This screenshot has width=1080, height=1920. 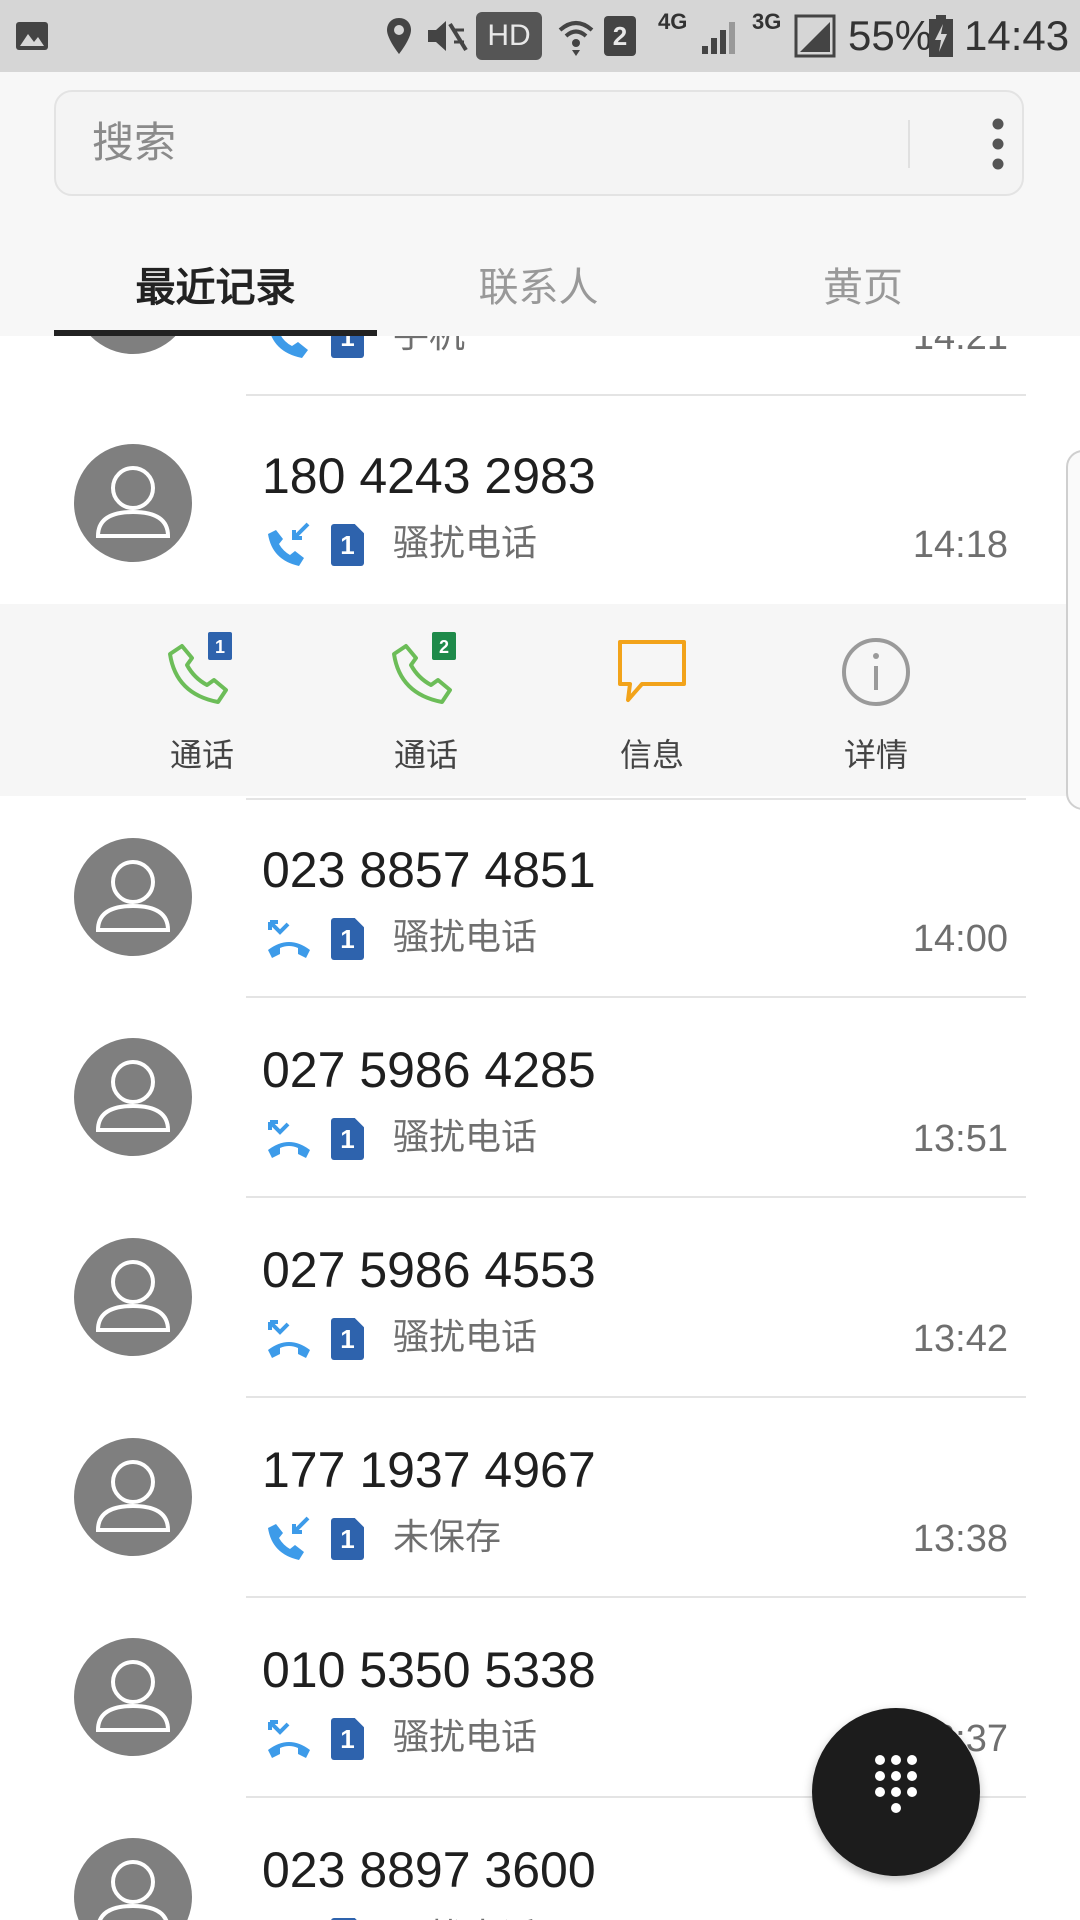 What do you see at coordinates (863, 288) in the screenshot?
I see `tab-yellow-pages: 黄页` at bounding box center [863, 288].